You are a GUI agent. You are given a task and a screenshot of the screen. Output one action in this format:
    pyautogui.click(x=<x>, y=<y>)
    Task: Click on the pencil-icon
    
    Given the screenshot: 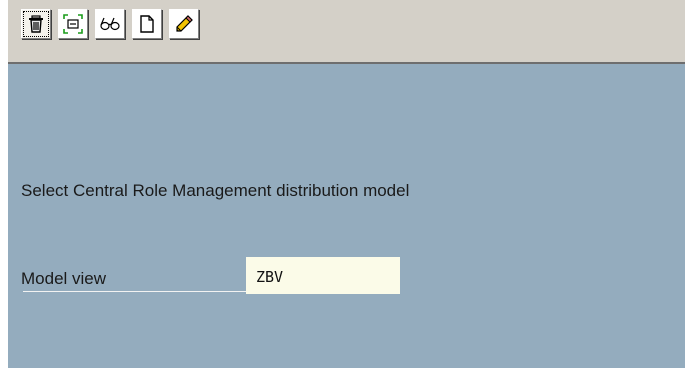 What is the action you would take?
    pyautogui.click(x=184, y=24)
    